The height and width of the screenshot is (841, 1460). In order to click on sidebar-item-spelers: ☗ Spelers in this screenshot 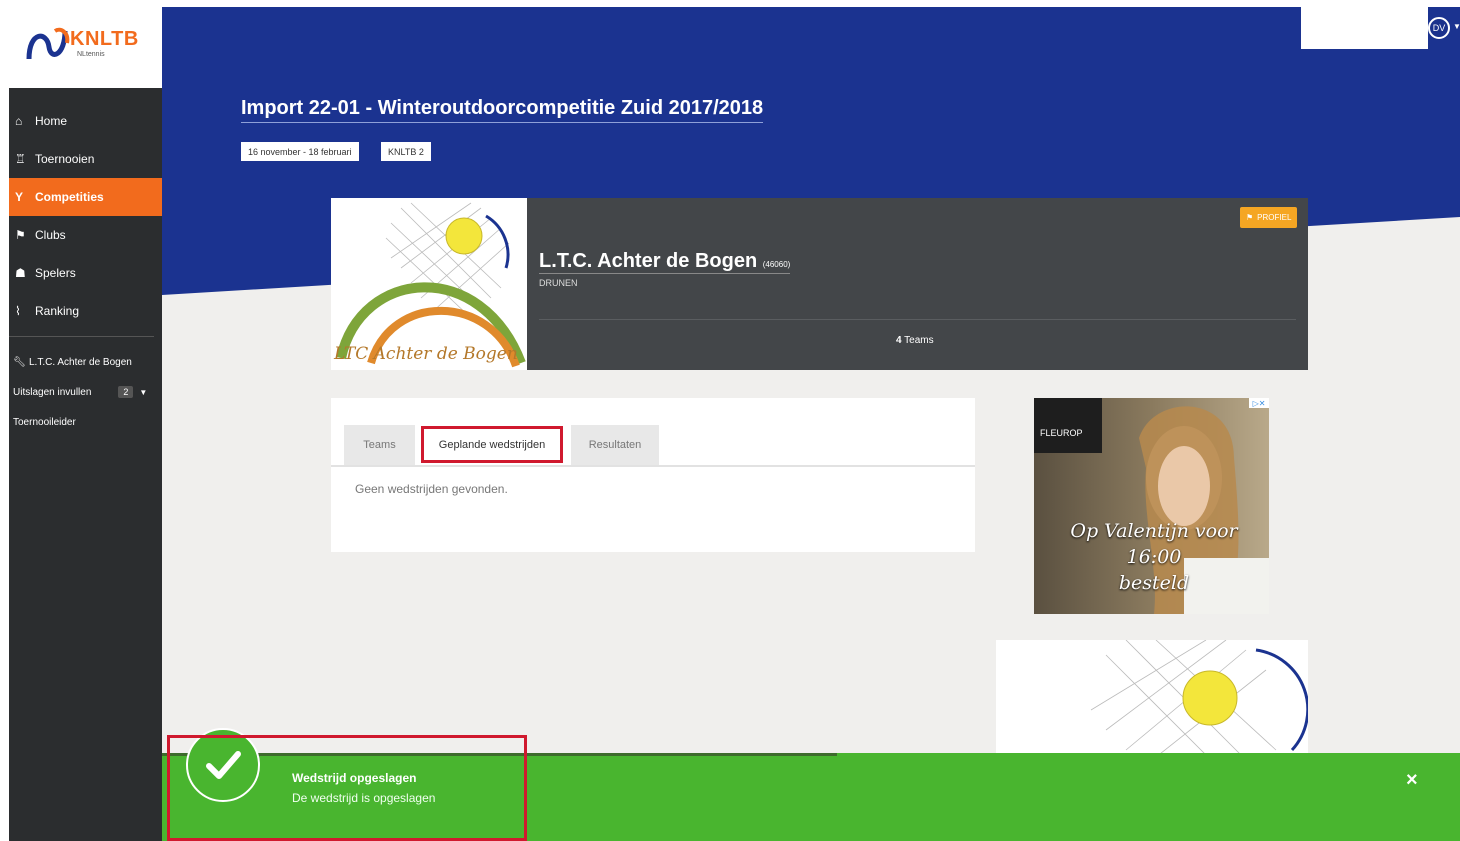, I will do `click(85, 273)`.